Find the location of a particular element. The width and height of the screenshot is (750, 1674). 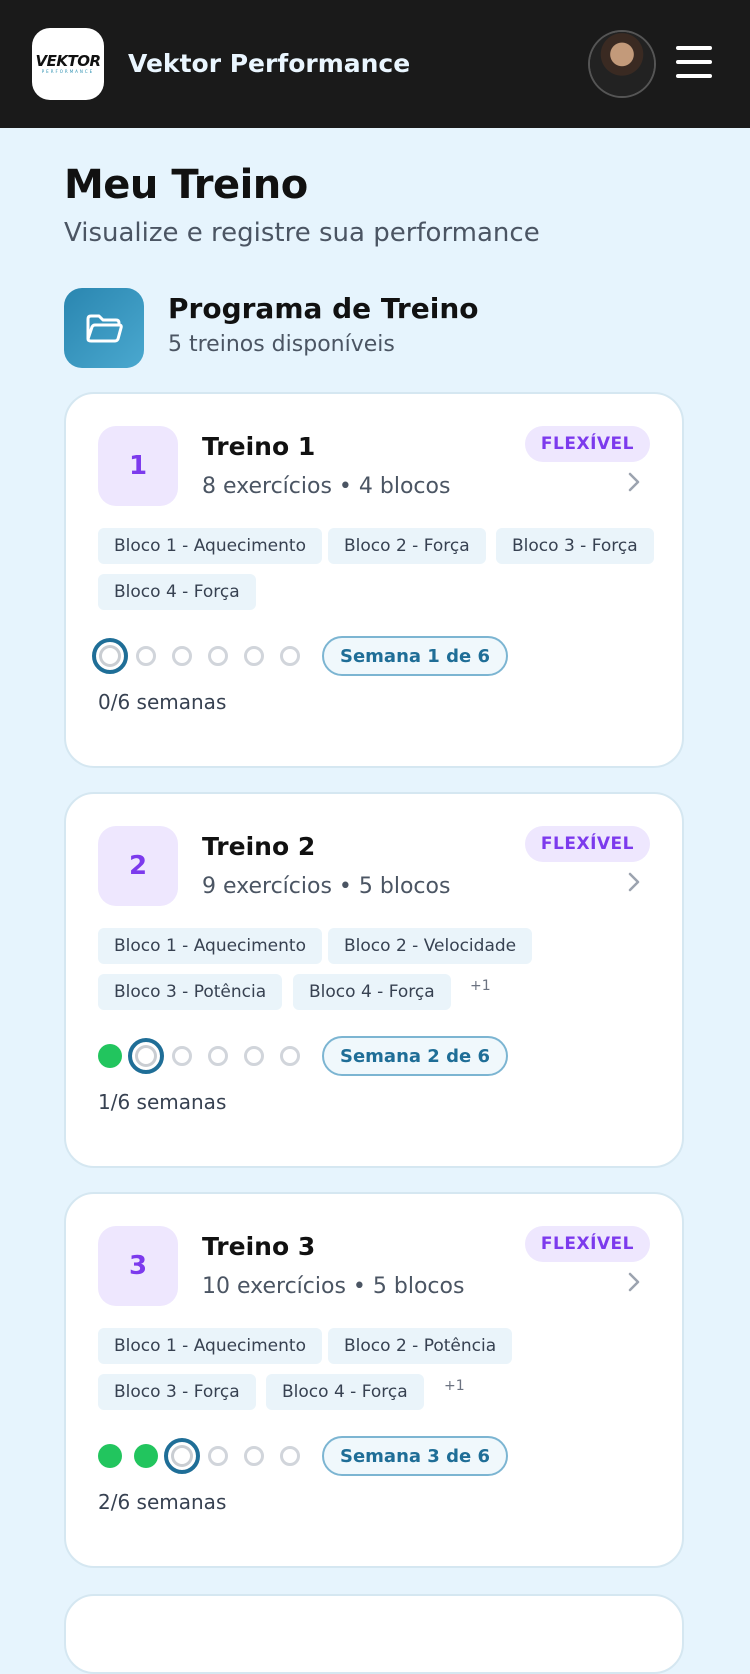

app-title: Vektor Performance is located at coordinates (269, 63).